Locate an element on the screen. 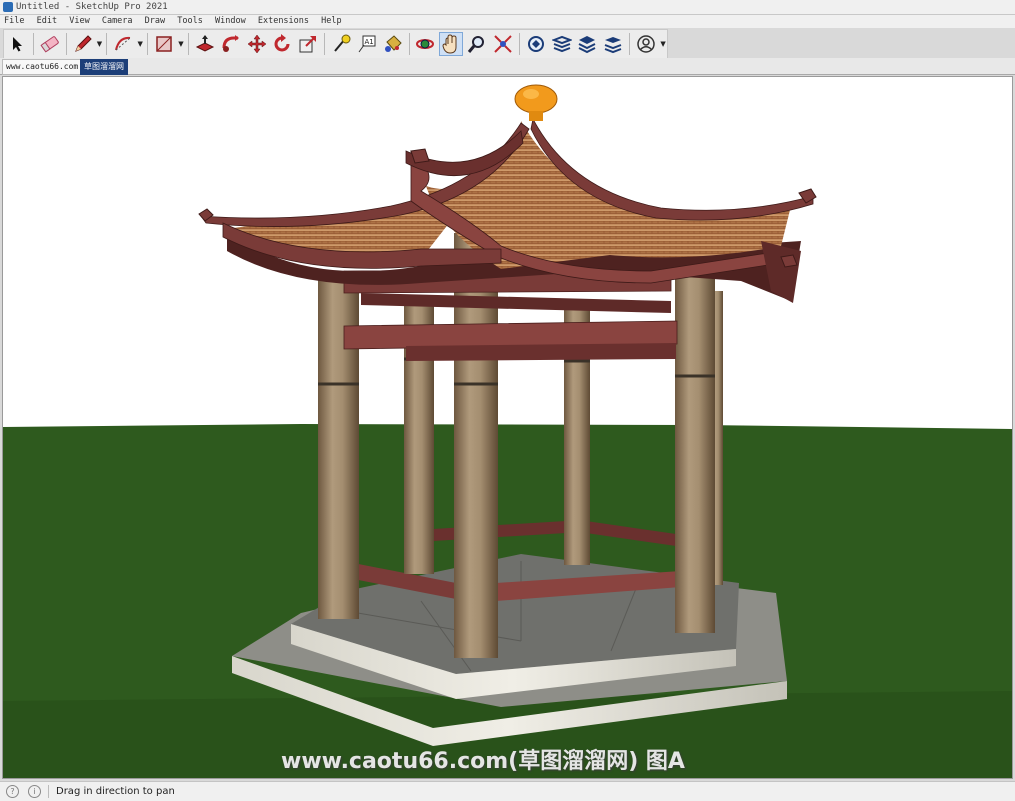 This screenshot has width=1015, height=801. zoom-icon is located at coordinates (476, 44).